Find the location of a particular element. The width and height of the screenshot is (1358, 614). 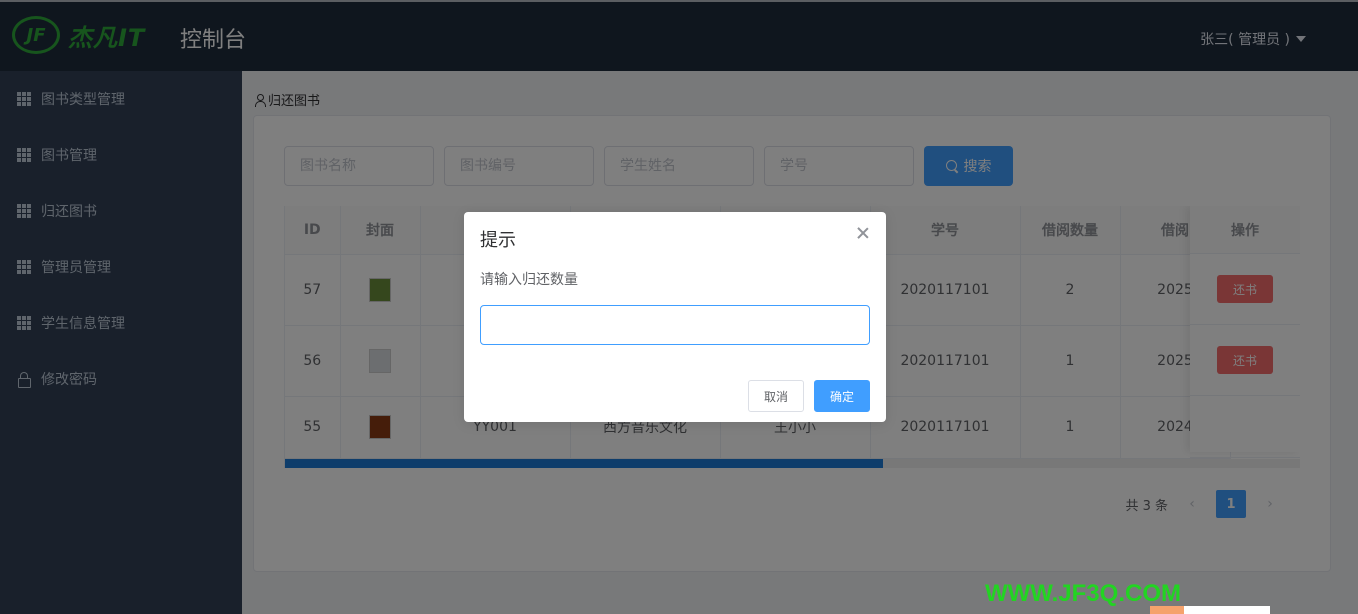

watermark-badge is located at coordinates (1210, 610).